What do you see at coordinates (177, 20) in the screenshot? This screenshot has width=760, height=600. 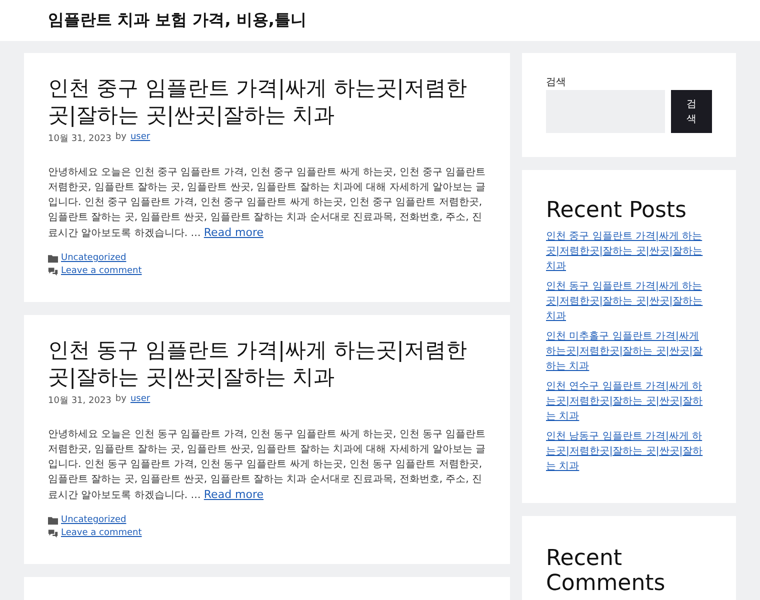 I see `site-title: 임플란트 치과 보험 가격, 비용,틀니` at bounding box center [177, 20].